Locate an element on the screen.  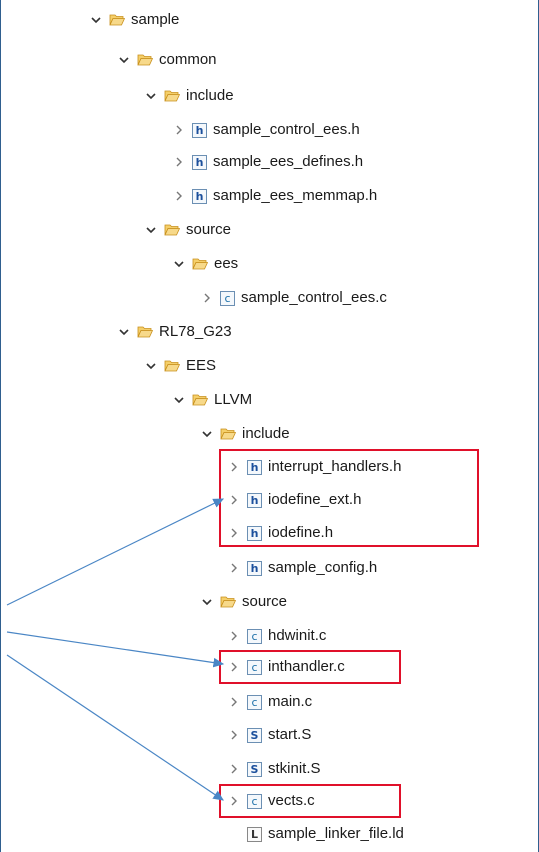
pointer-arrows is located at coordinates (115, 649).